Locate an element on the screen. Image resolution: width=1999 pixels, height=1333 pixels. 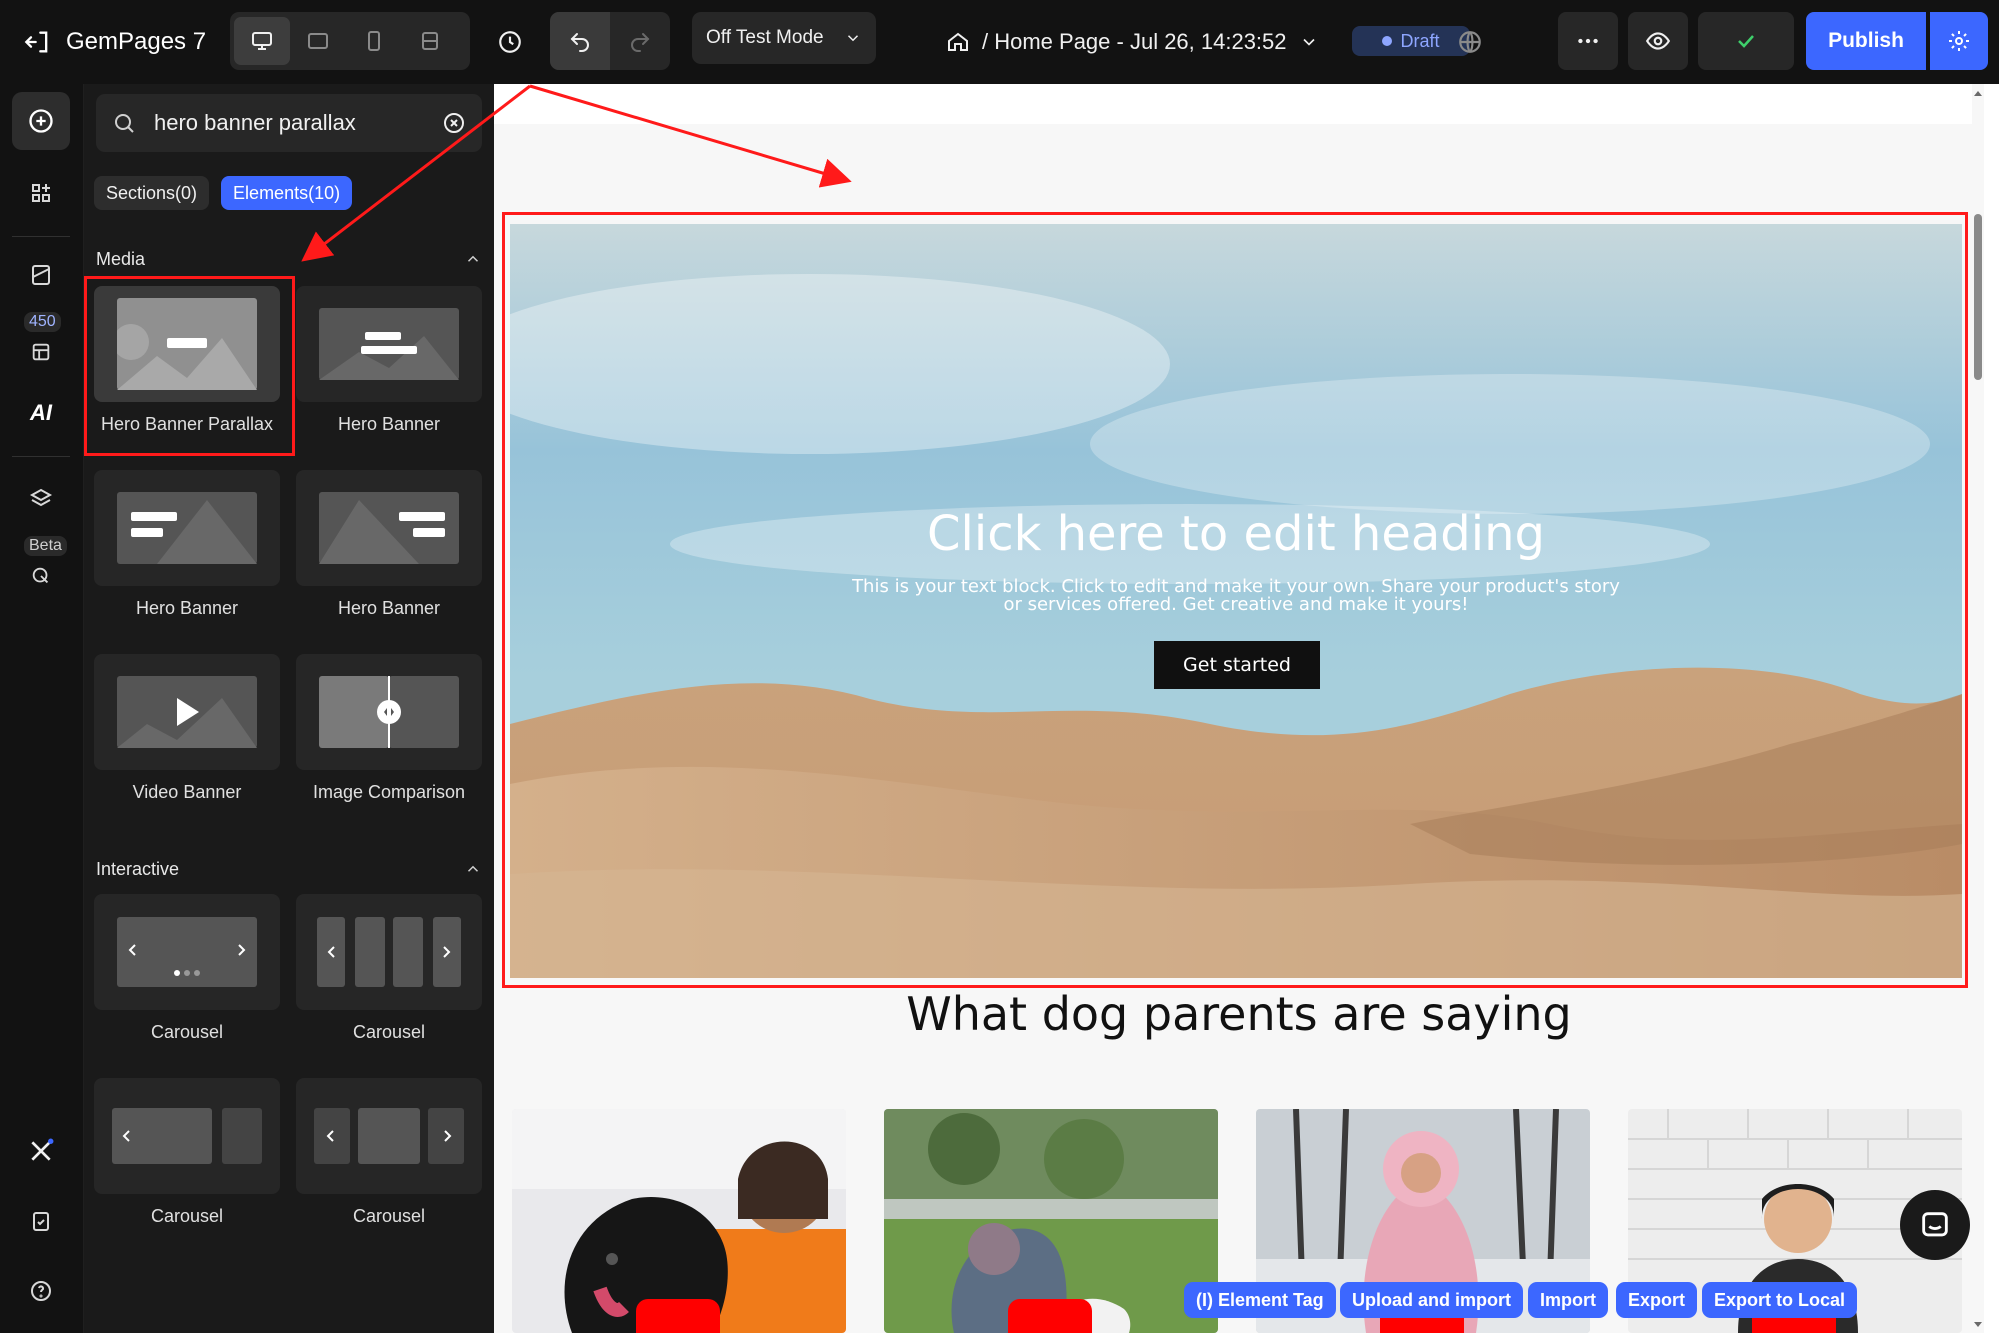
help-button is located at coordinates (41, 1291).